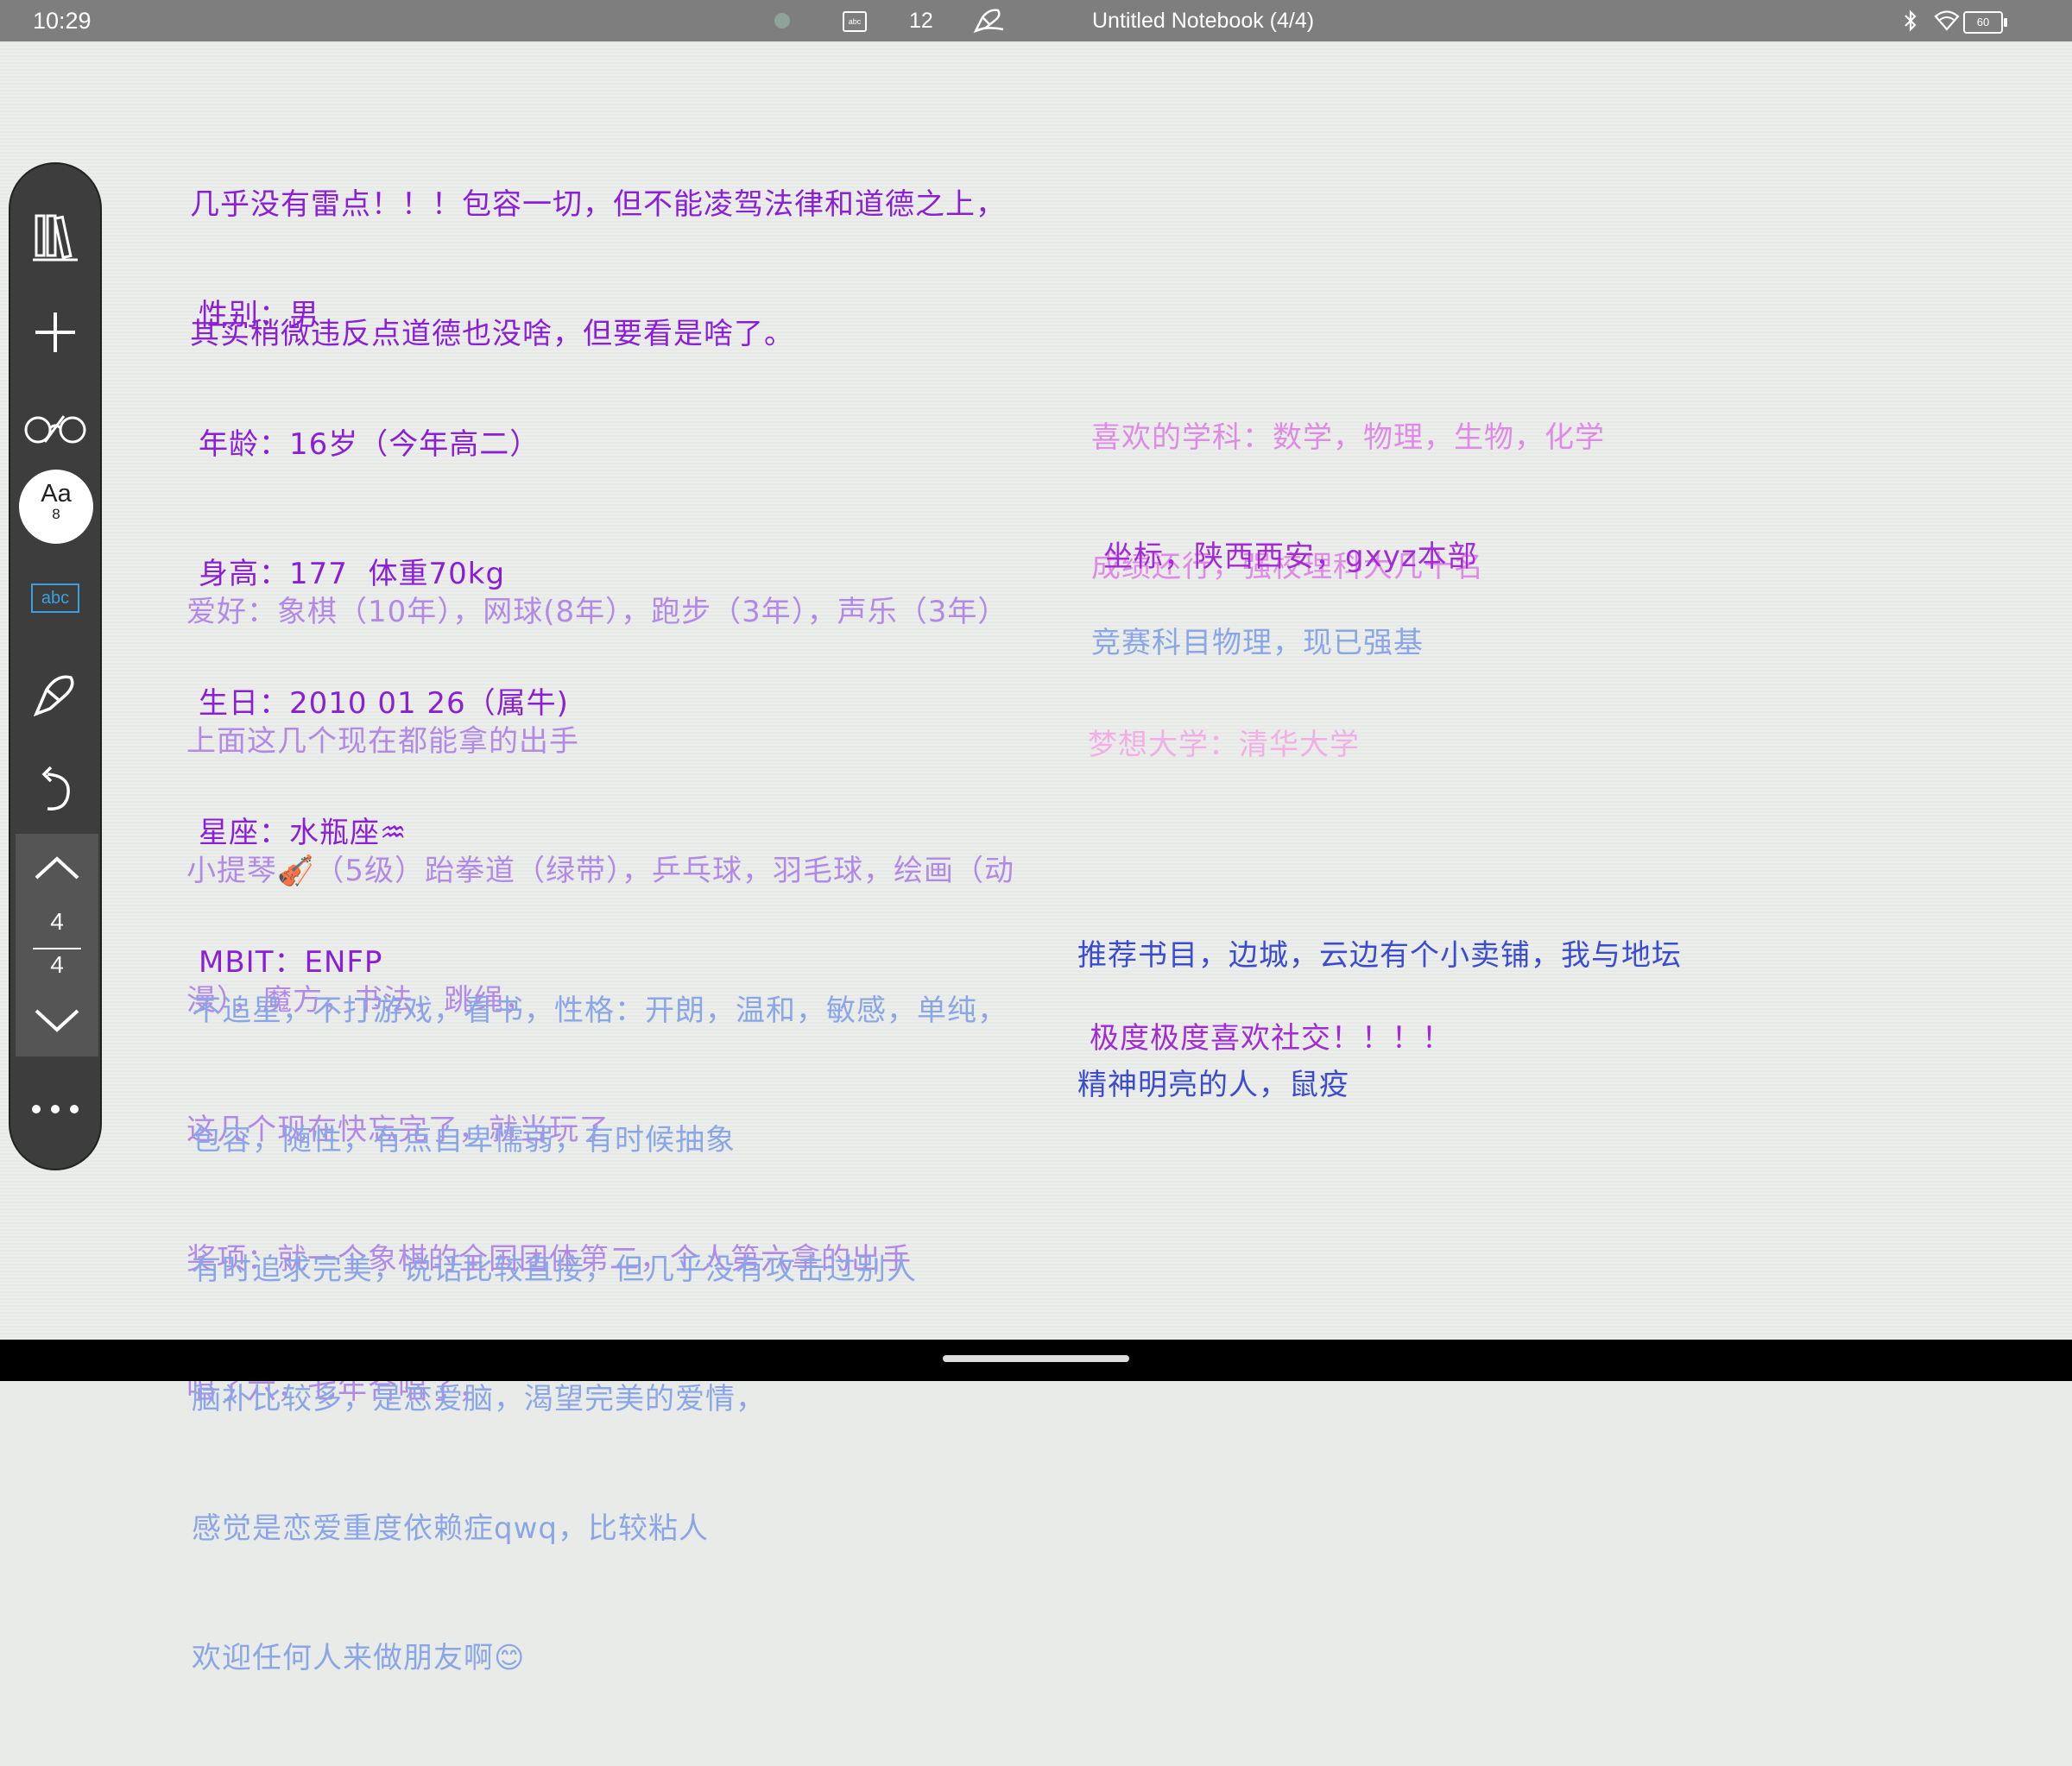 This screenshot has height=1766, width=2072. What do you see at coordinates (1271, 1038) in the screenshot?
I see `social-note: 极度极度喜欢社交！！！！` at bounding box center [1271, 1038].